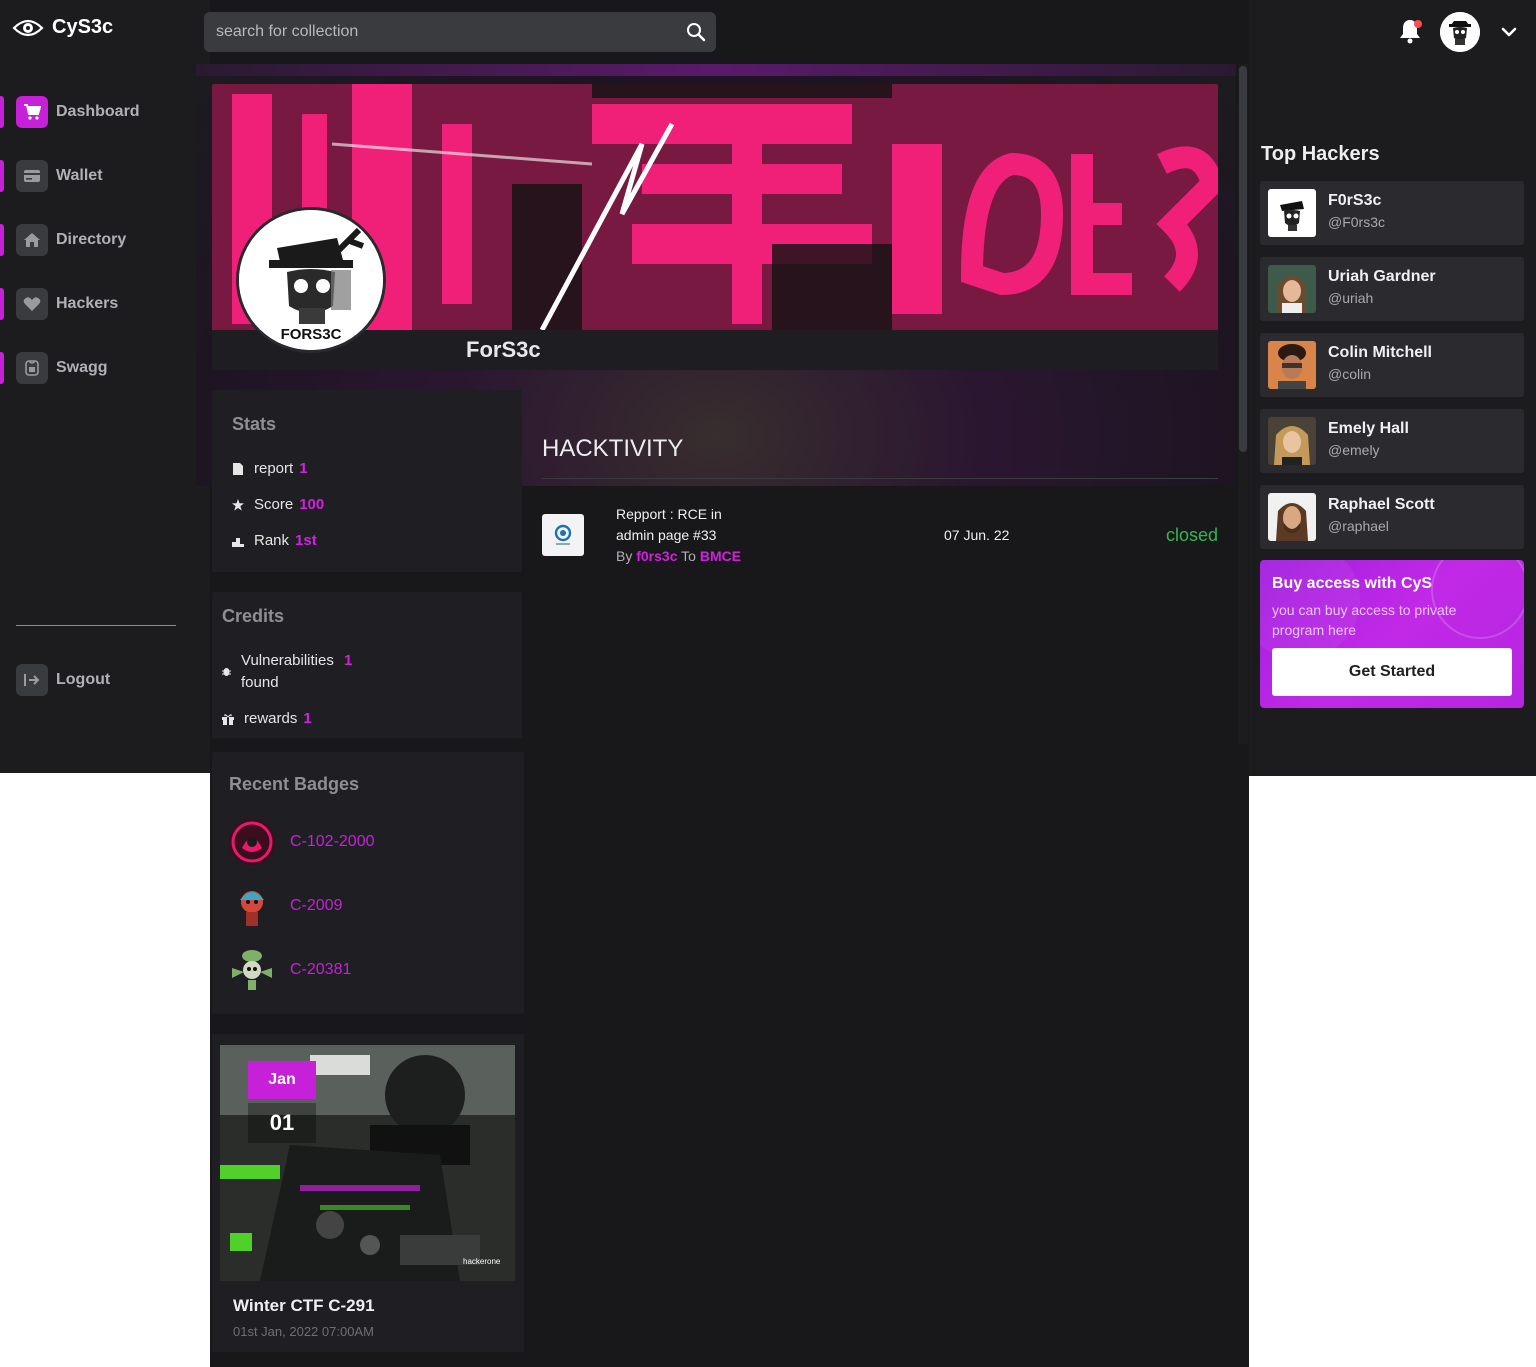 The height and width of the screenshot is (1367, 1536). Describe the element at coordinates (83, 679) in the screenshot. I see `logout-label: Logout` at that location.